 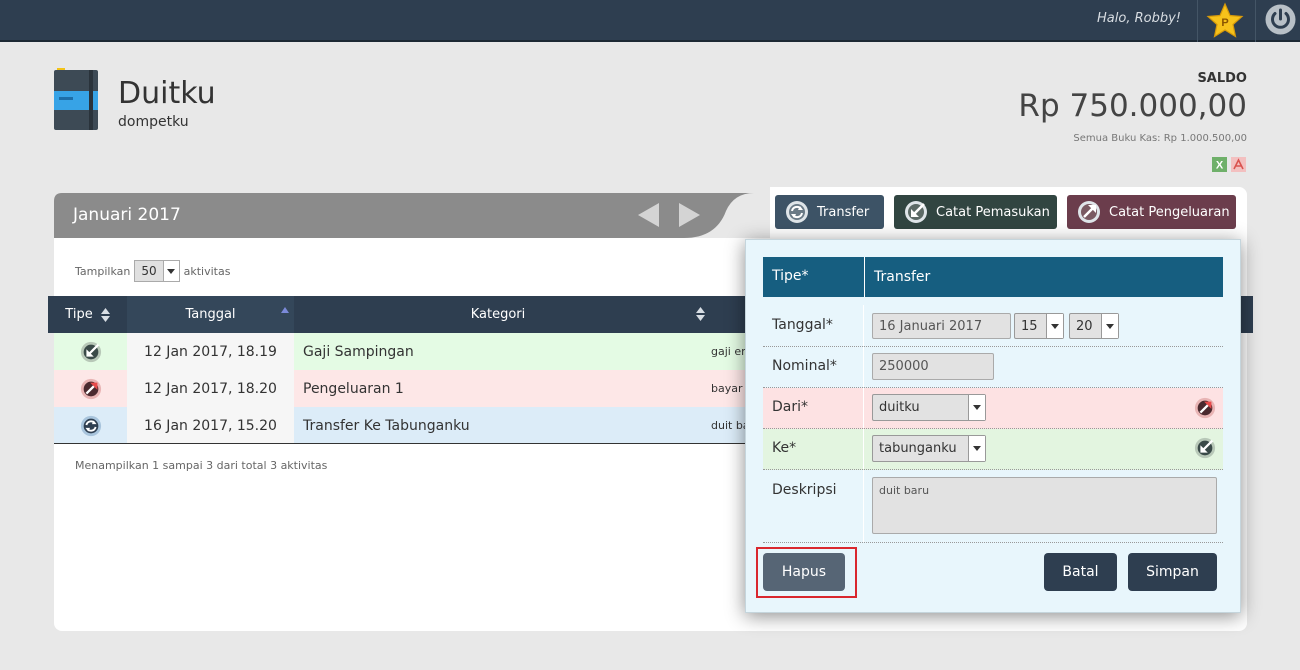 What do you see at coordinates (1172, 572) in the screenshot?
I see `save-button: Simpan` at bounding box center [1172, 572].